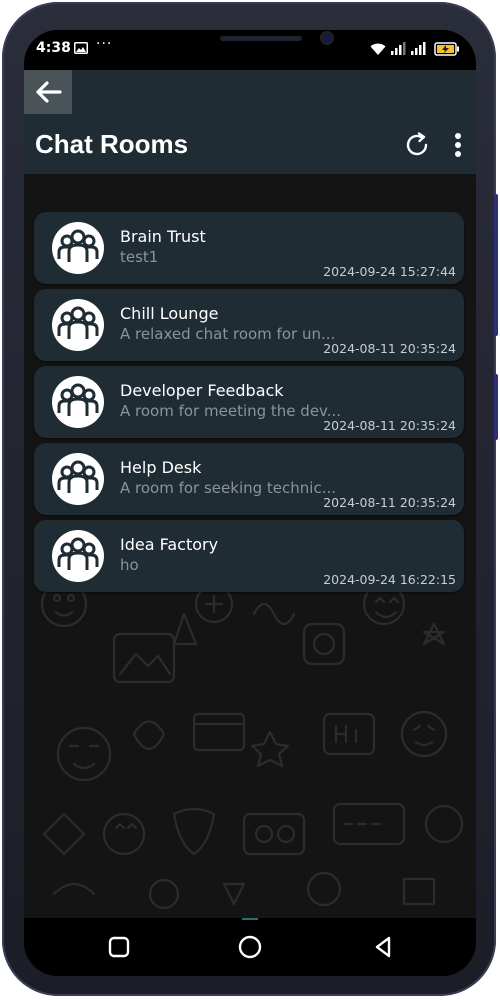 The height and width of the screenshot is (1000, 500). Describe the element at coordinates (389, 579) in the screenshot. I see `room-timestamp: 2024-09-24 16:22:15` at that location.